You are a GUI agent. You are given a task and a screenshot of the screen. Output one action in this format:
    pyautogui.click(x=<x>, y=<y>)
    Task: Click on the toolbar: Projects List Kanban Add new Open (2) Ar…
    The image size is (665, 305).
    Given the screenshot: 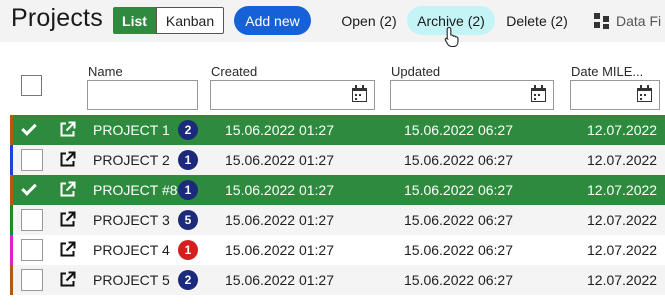 What is the action you would take?
    pyautogui.click(x=332, y=21)
    